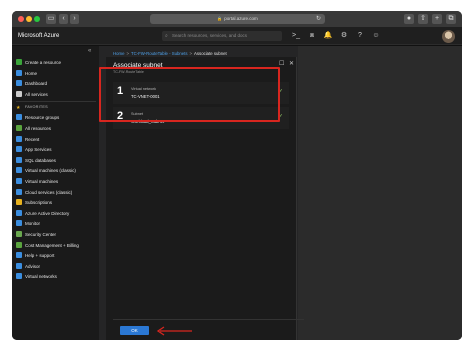 The image size is (474, 353). I want to click on sidebar-item-label: Cost Management + Billing, so click(52, 245).